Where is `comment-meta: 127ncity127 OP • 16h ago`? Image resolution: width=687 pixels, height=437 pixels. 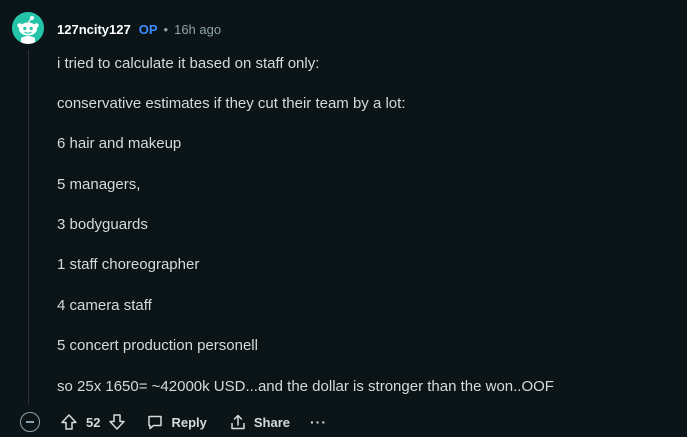 comment-meta: 127ncity127 OP • 16h ago is located at coordinates (139, 29).